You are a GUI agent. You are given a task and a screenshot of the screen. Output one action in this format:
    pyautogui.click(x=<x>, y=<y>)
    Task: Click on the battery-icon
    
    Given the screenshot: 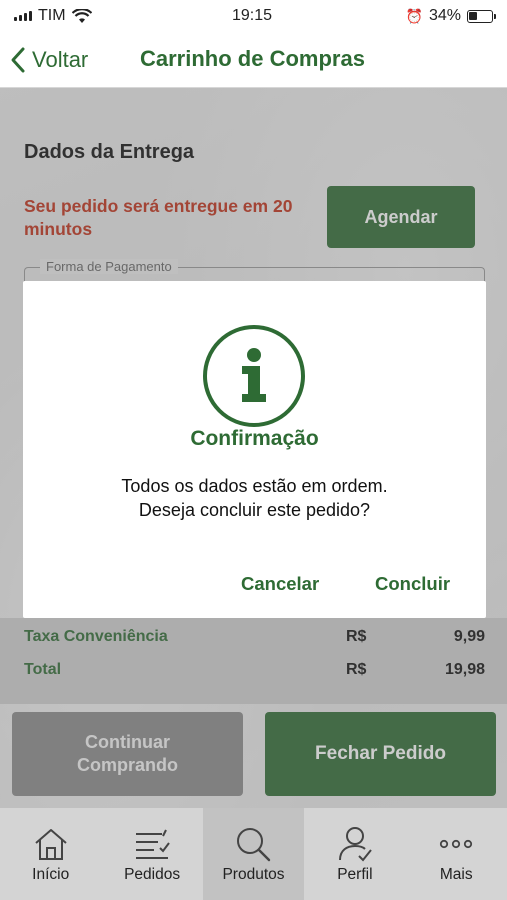 What is the action you would take?
    pyautogui.click(x=481, y=16)
    